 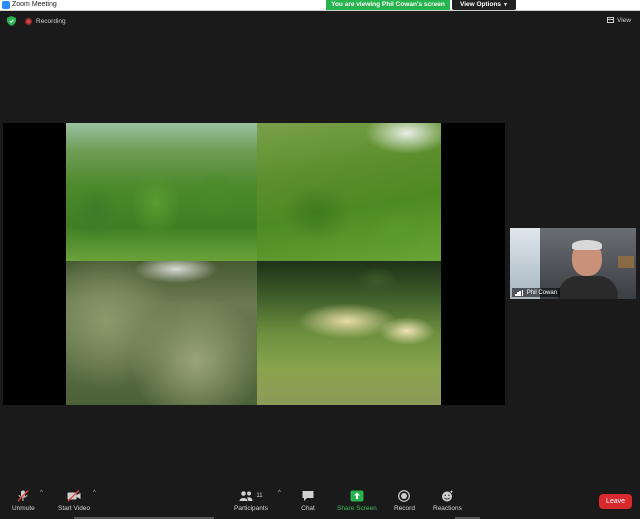 What do you see at coordinates (259, 496) in the screenshot?
I see `participants-count: 11` at bounding box center [259, 496].